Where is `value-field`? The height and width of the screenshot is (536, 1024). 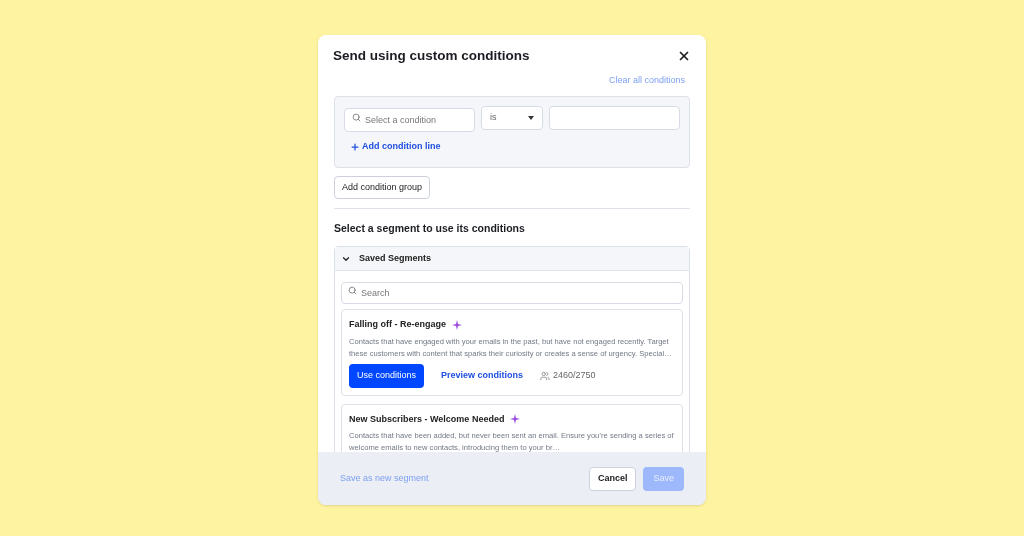 value-field is located at coordinates (614, 117).